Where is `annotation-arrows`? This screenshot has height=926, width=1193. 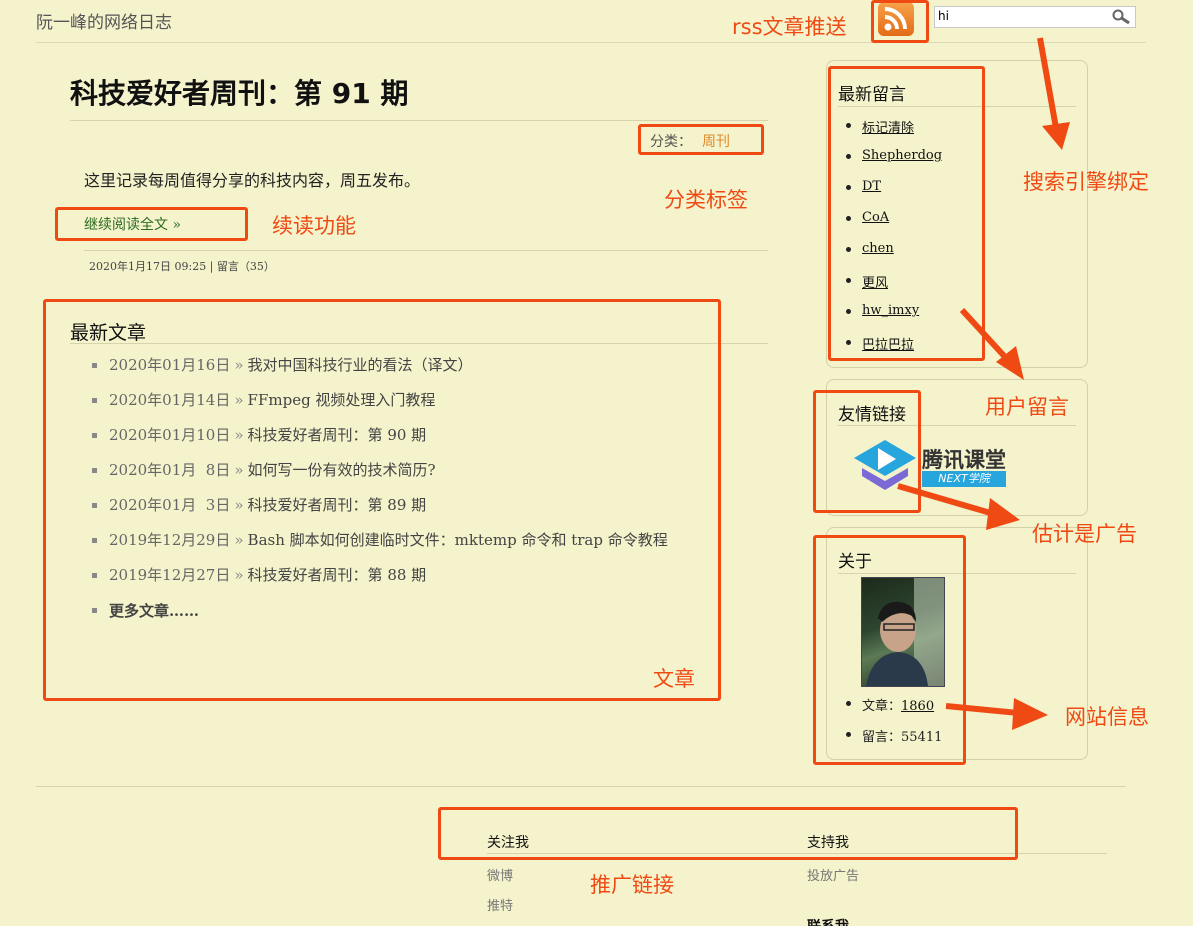 annotation-arrows is located at coordinates (983, 383).